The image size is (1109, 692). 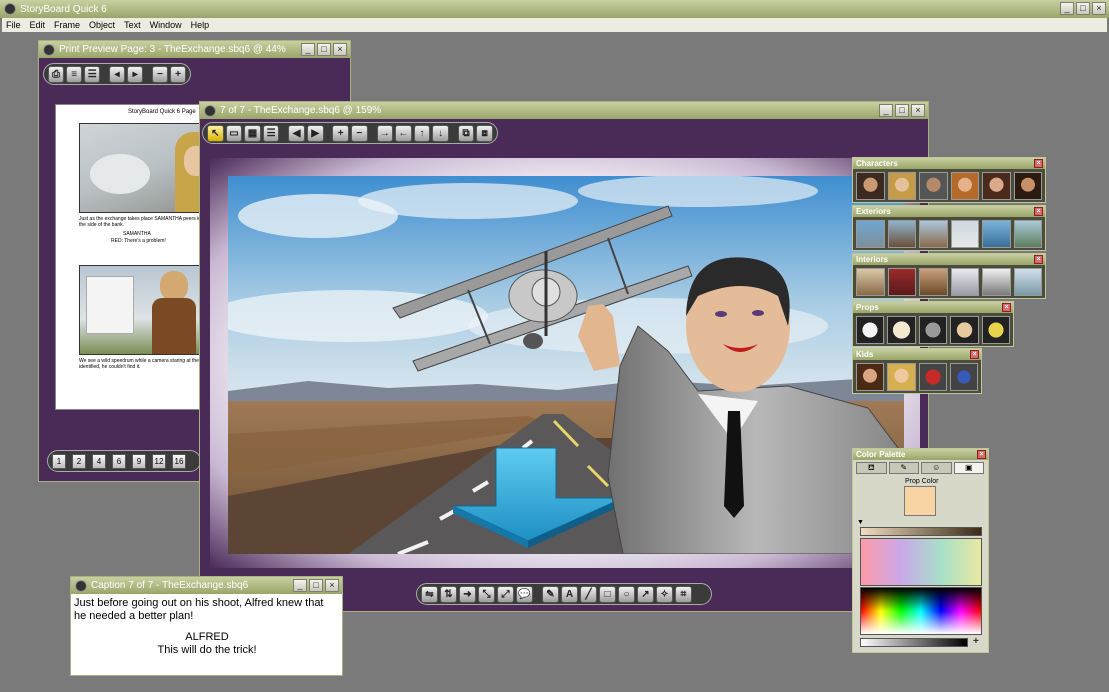 What do you see at coordinates (422, 133) in the screenshot?
I see `move-up-icon: ↑` at bounding box center [422, 133].